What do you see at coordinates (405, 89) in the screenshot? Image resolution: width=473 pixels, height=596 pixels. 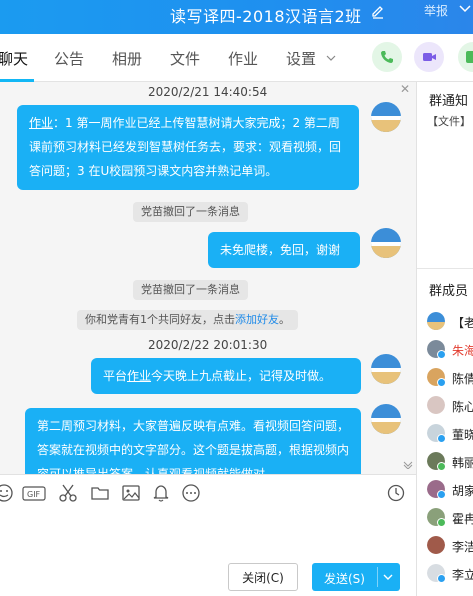 I see `close-icon: ✕` at bounding box center [405, 89].